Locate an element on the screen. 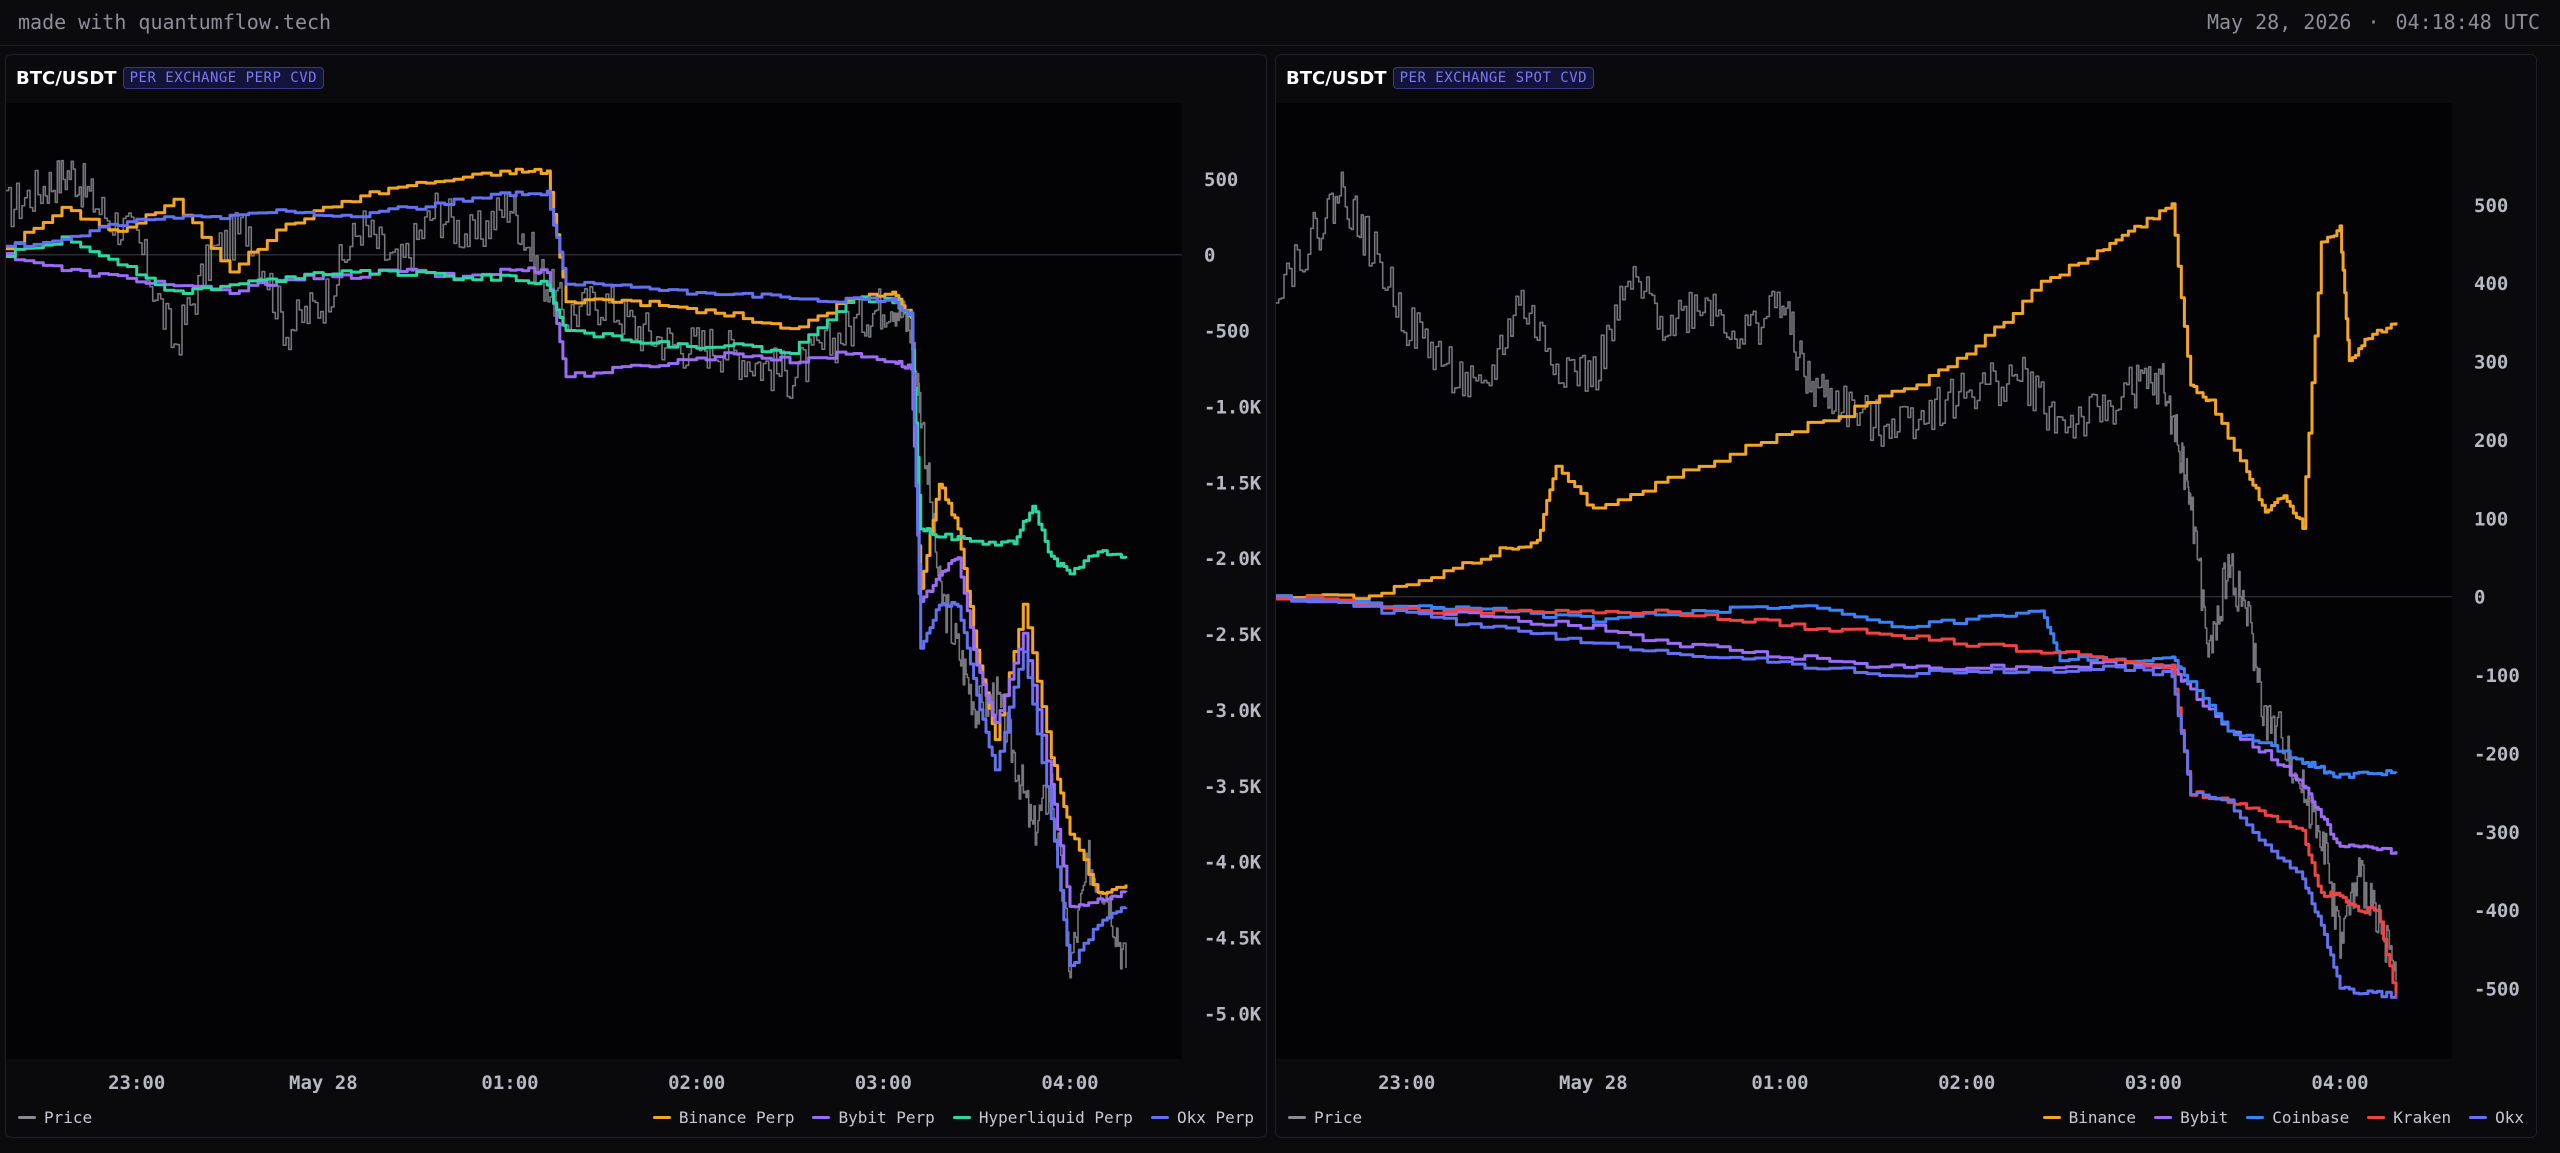  legend-label: Coinbase is located at coordinates (2311, 1117).